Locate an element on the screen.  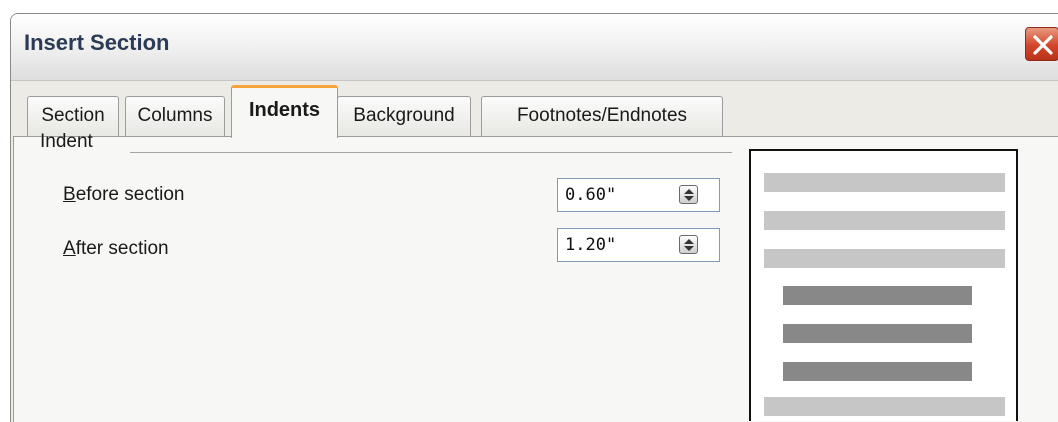
group-divider is located at coordinates (431, 152).